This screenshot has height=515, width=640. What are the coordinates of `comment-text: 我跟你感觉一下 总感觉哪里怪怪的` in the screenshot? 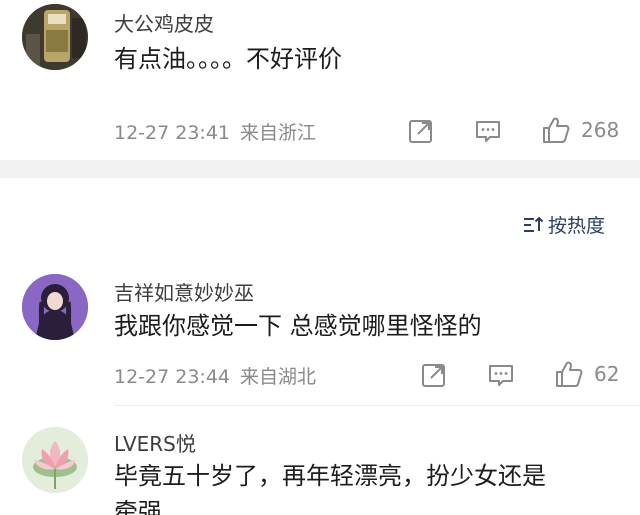 It's located at (298, 326).